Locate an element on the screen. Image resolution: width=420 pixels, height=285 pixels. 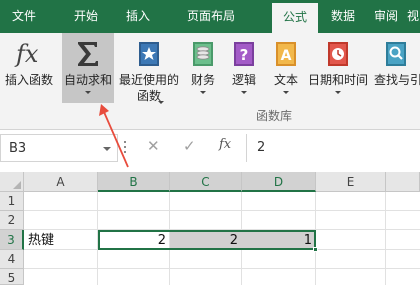
insert-function-button: fx 插入函数 is located at coordinates (29, 70).